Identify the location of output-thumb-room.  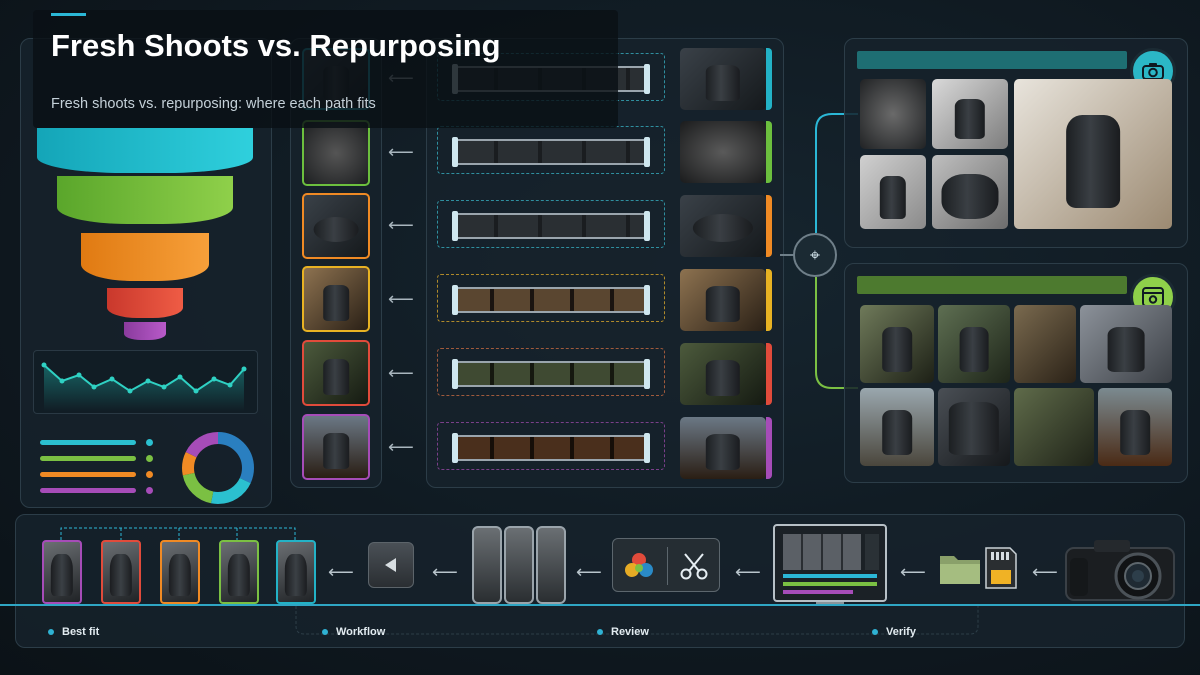
(723, 300).